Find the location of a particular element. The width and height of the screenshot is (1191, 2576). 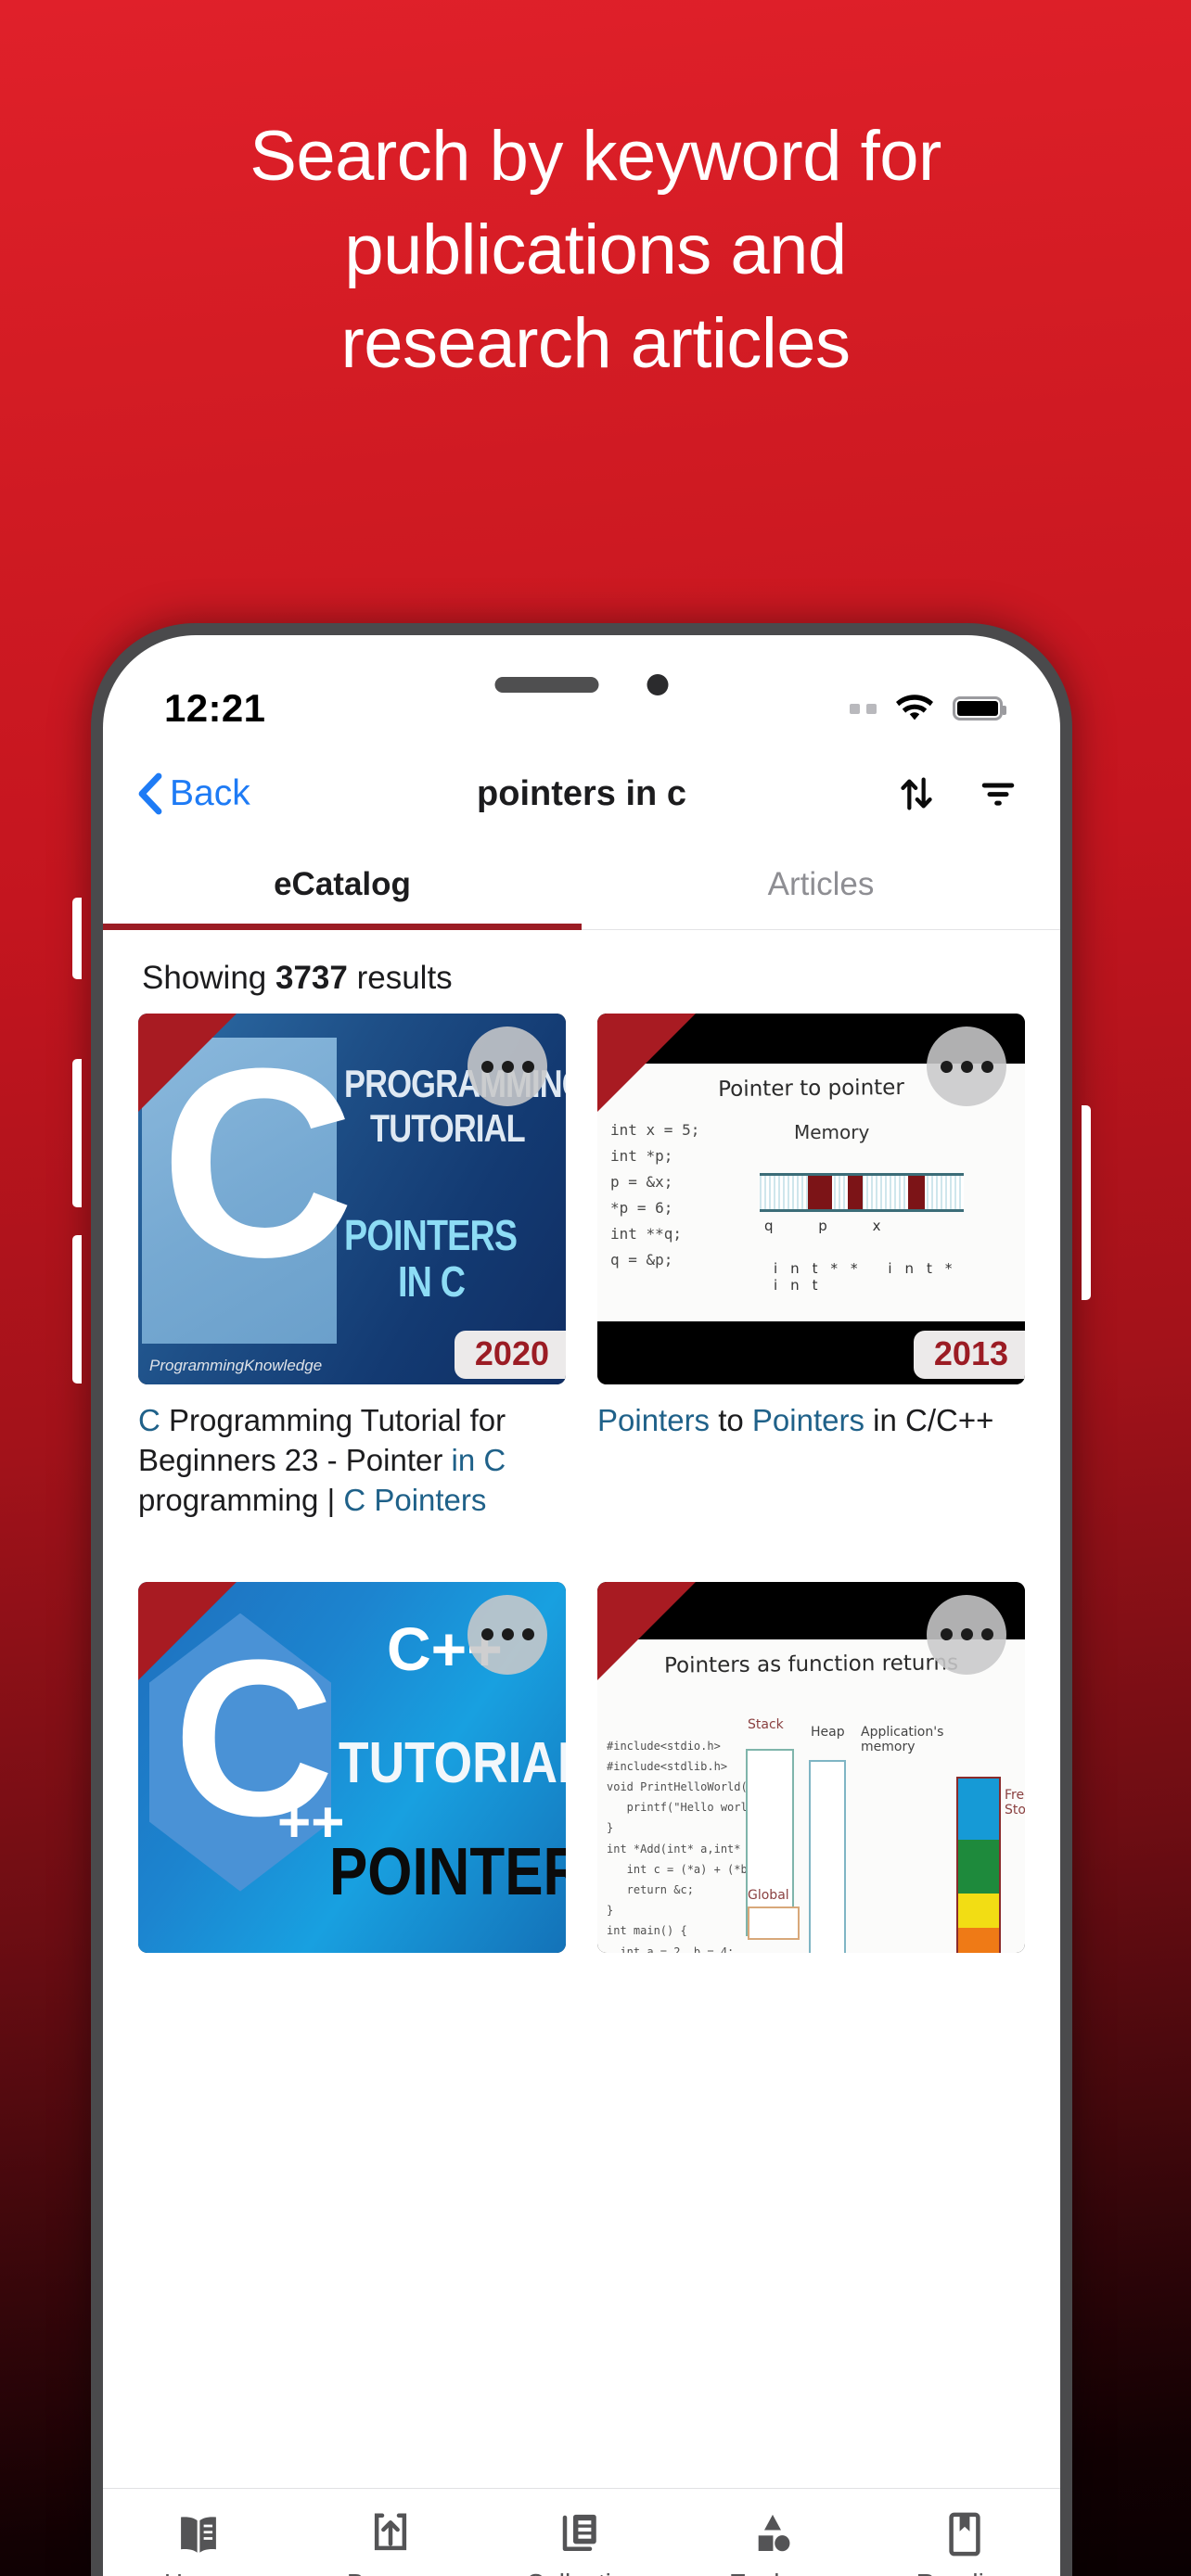

title-kw: C is located at coordinates (149, 1420).